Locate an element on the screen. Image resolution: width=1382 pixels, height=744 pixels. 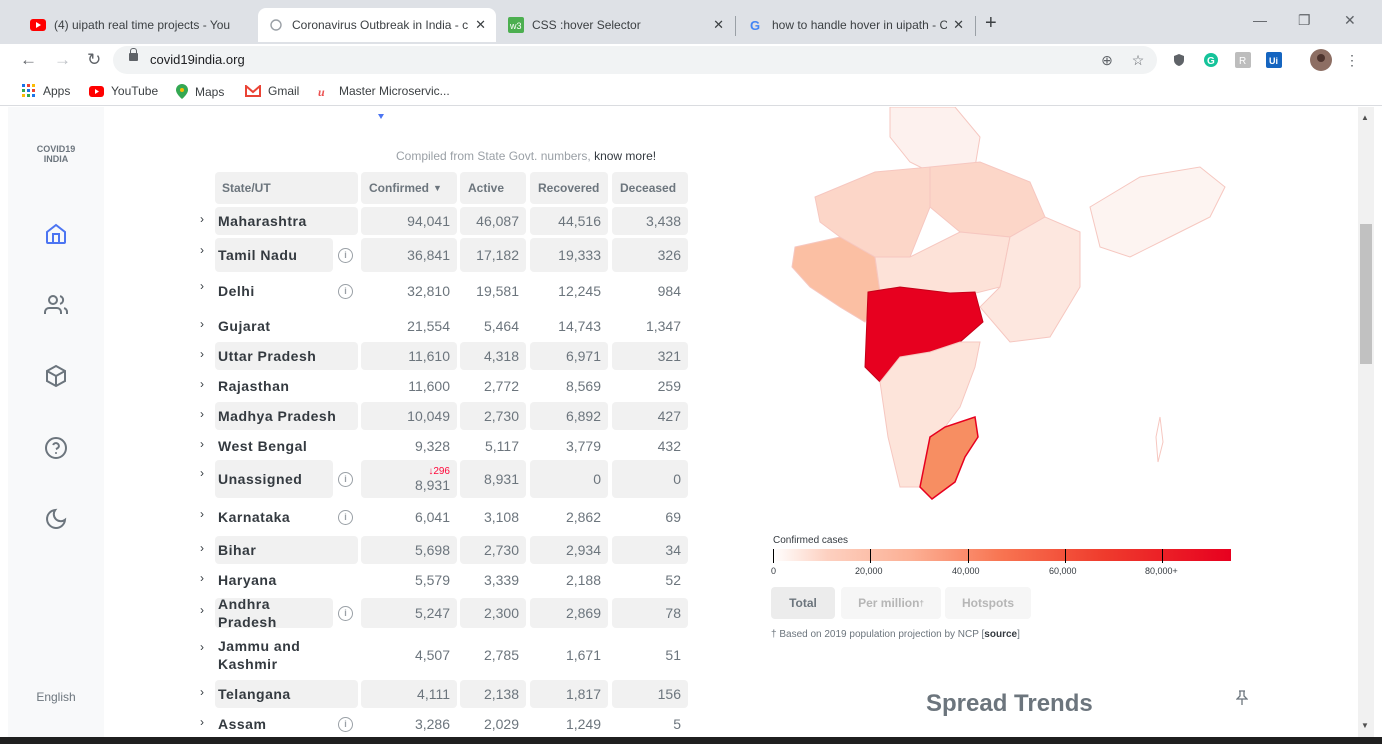
site-logo: COVID19 INDIA is located at coordinates (56, 154).